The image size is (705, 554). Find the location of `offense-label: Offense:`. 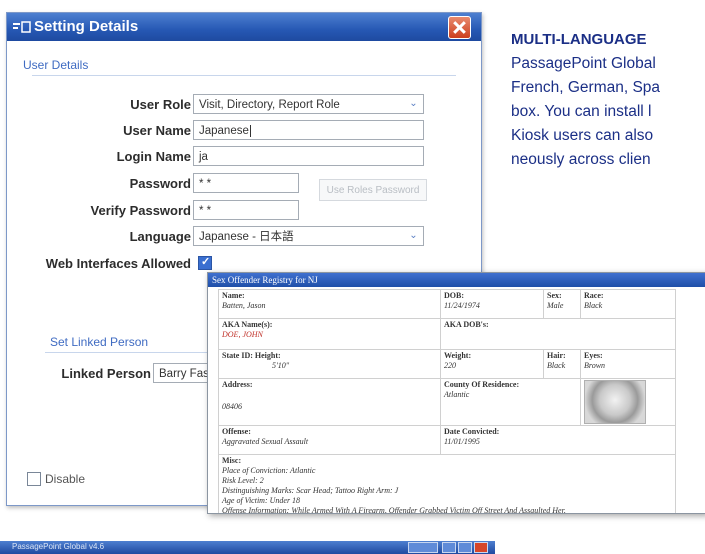

offense-label: Offense: is located at coordinates (236, 431).